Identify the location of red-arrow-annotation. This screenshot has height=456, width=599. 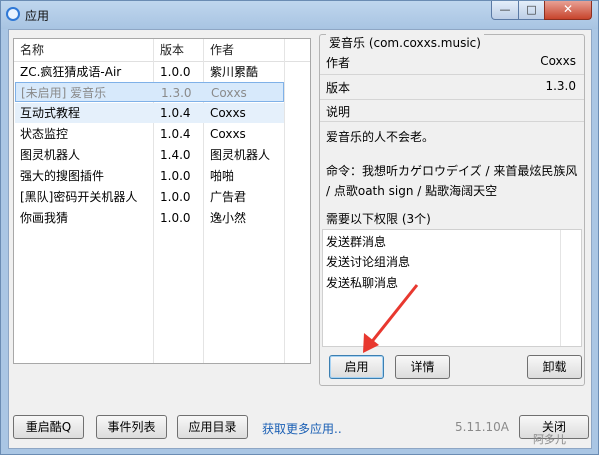
(391, 318).